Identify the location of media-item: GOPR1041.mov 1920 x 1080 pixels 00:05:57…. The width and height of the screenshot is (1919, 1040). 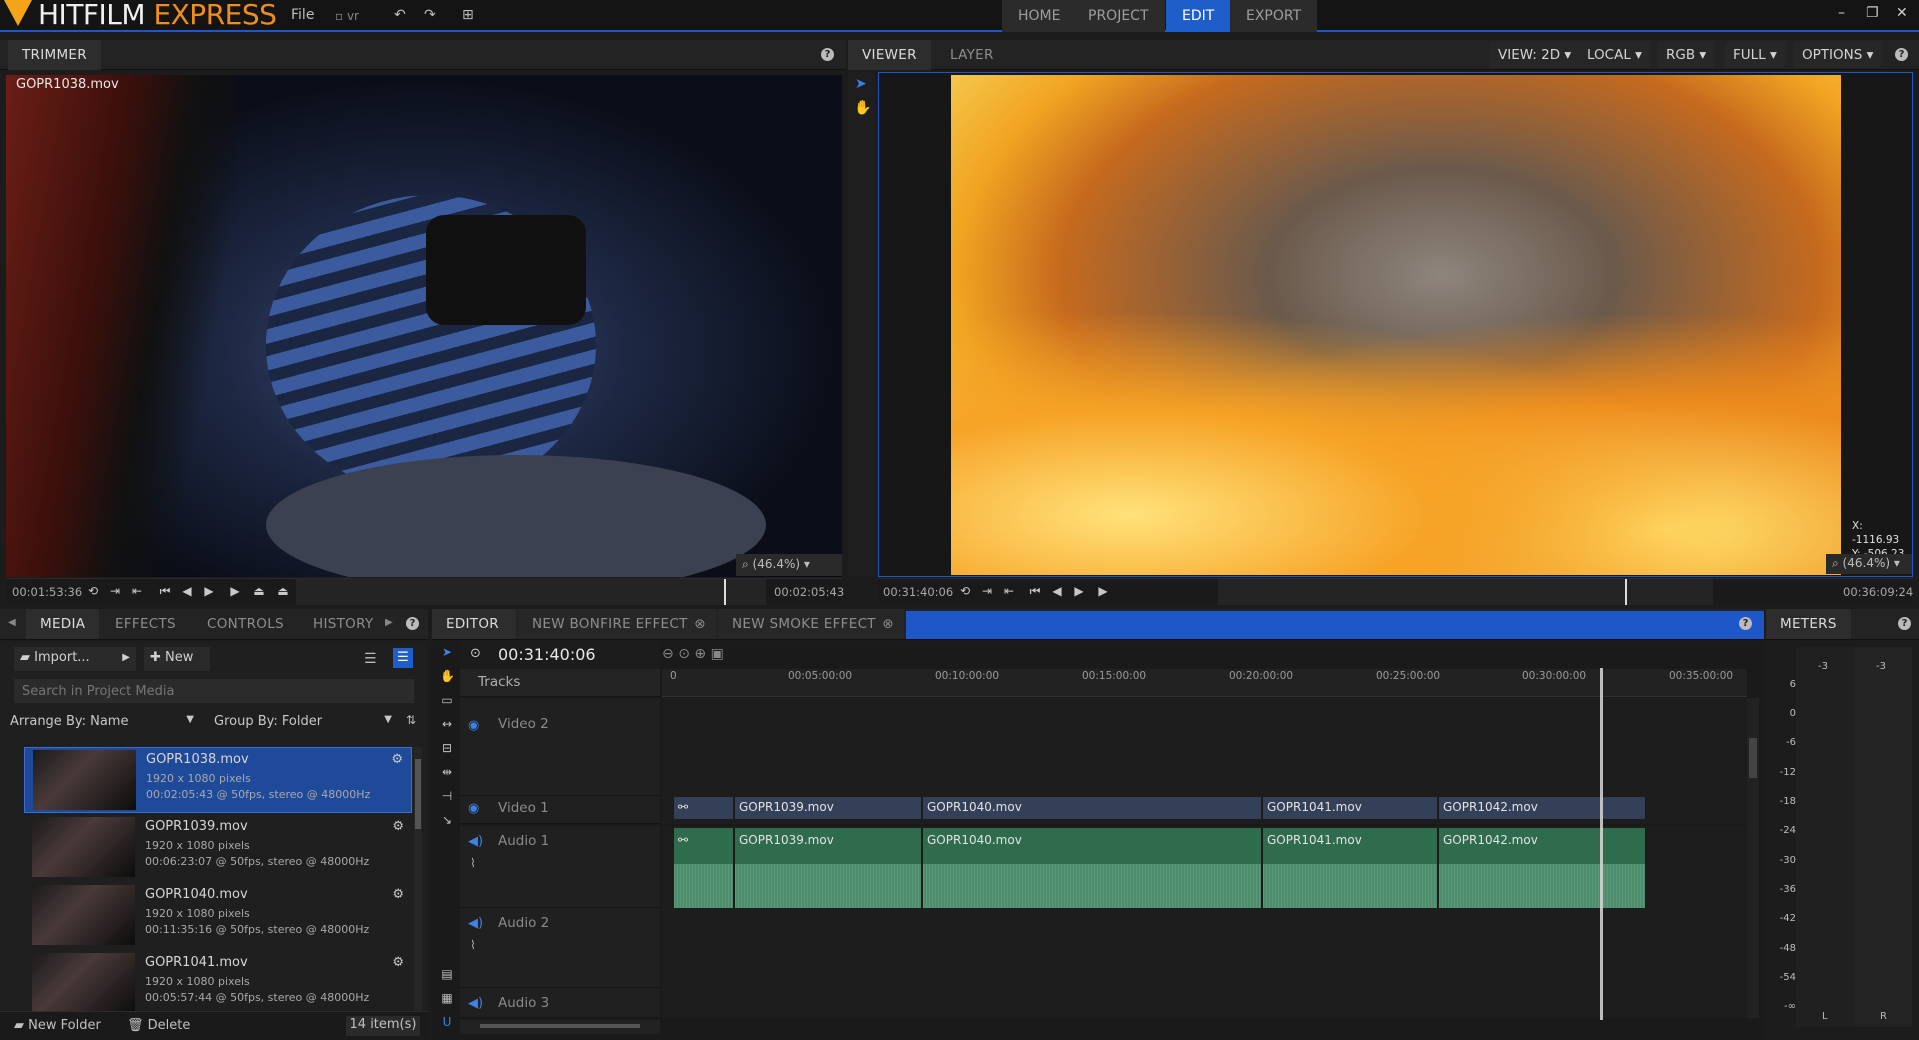
(218, 984).